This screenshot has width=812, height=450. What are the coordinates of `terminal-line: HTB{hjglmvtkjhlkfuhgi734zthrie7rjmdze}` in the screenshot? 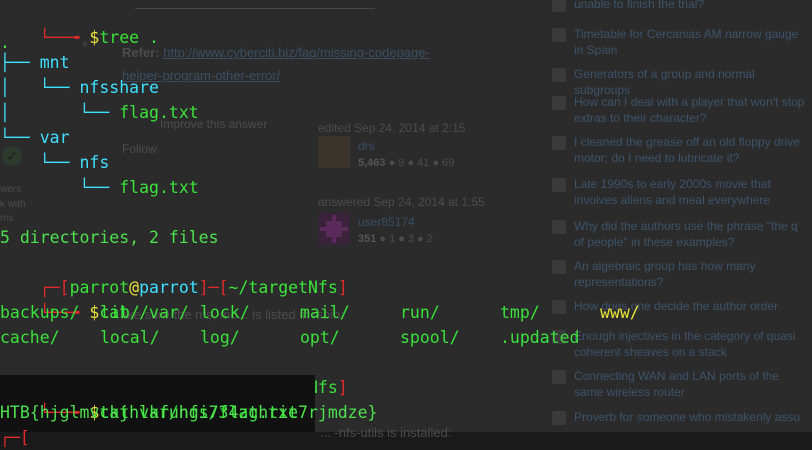 It's located at (189, 412).